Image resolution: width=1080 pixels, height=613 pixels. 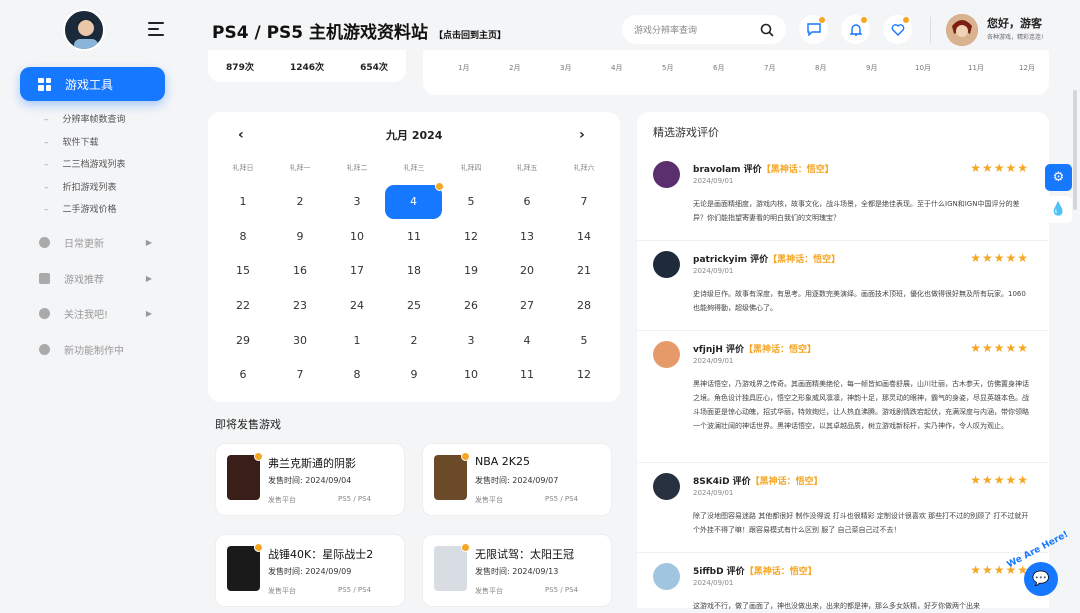 What do you see at coordinates (80, 208) in the screenshot?
I see `sub-item-used-price: 二手游戏价格` at bounding box center [80, 208].